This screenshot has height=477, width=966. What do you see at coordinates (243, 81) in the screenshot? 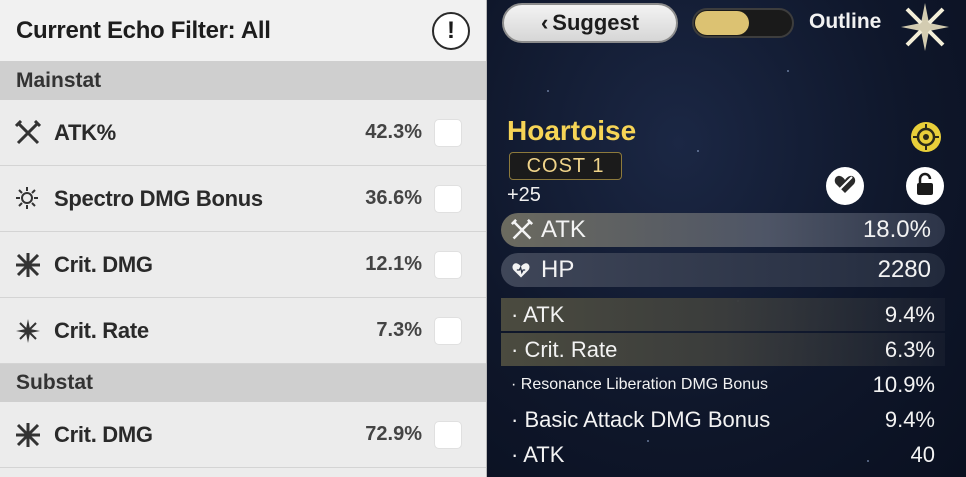
I see `mainstat-heading: Mainstat` at bounding box center [243, 81].